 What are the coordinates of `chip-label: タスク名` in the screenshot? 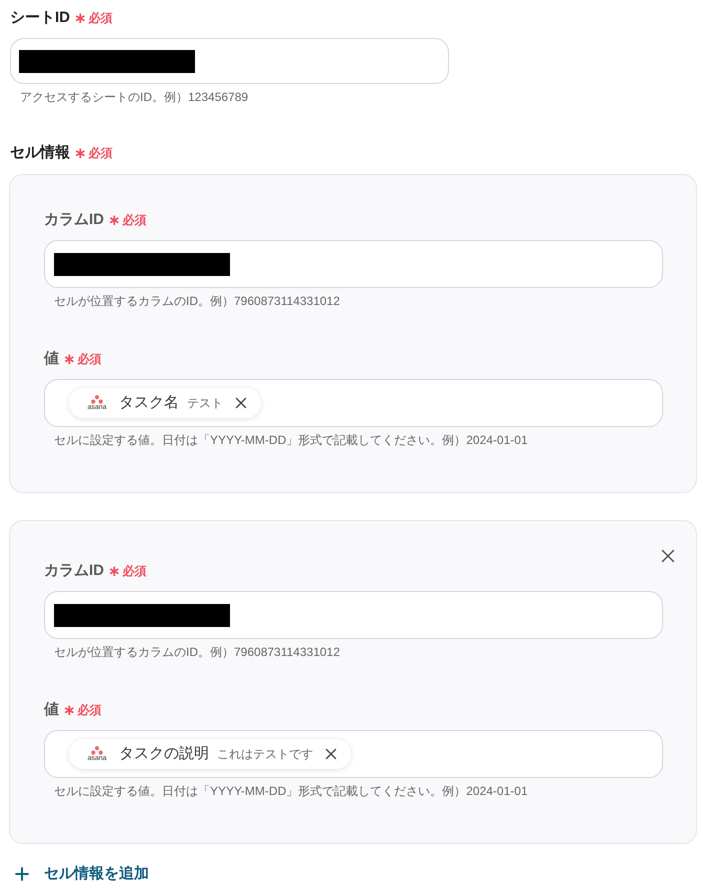 It's located at (149, 402).